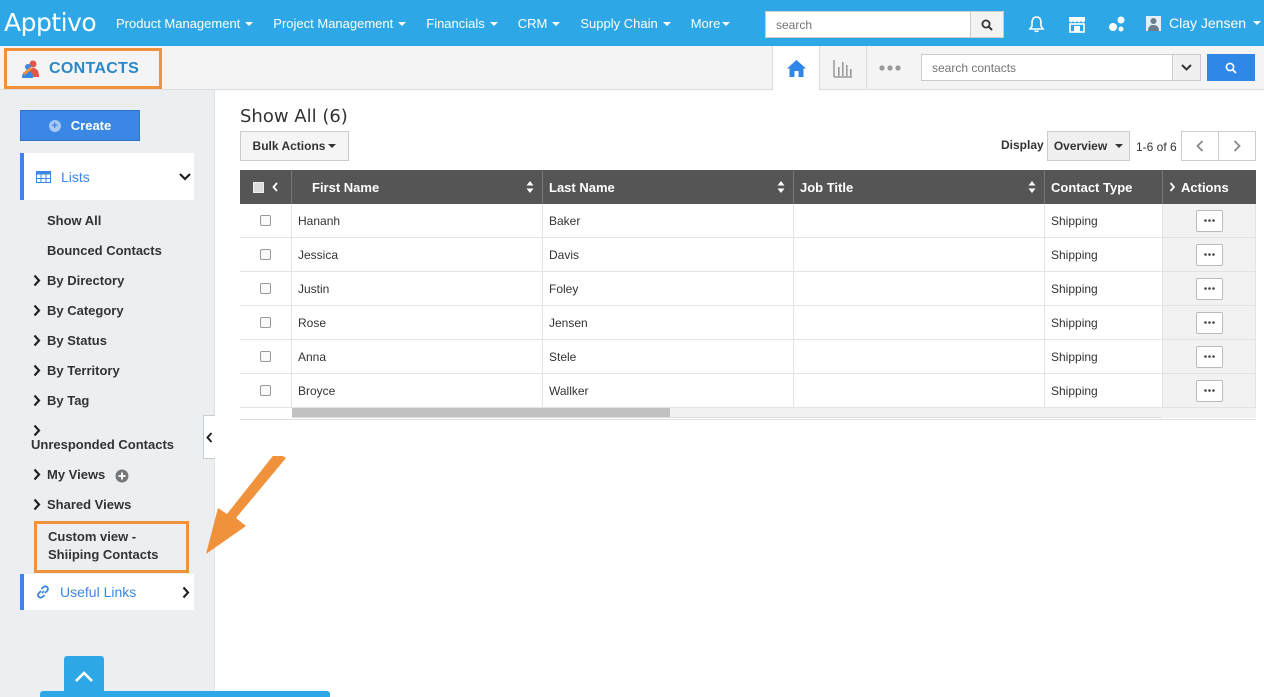 The image size is (1264, 697). Describe the element at coordinates (246, 505) in the screenshot. I see `annotation-arrow-icon` at that location.